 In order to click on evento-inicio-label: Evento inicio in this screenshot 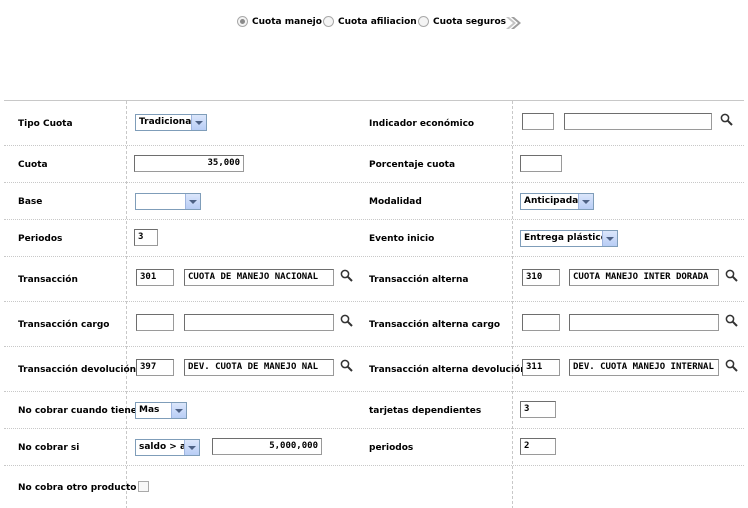, I will do `click(402, 239)`.